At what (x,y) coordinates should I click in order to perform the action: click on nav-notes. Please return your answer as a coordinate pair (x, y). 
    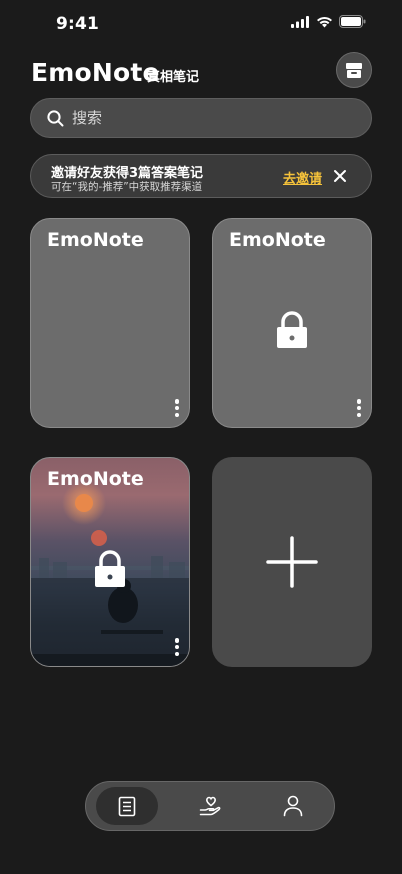
    Looking at the image, I should click on (127, 806).